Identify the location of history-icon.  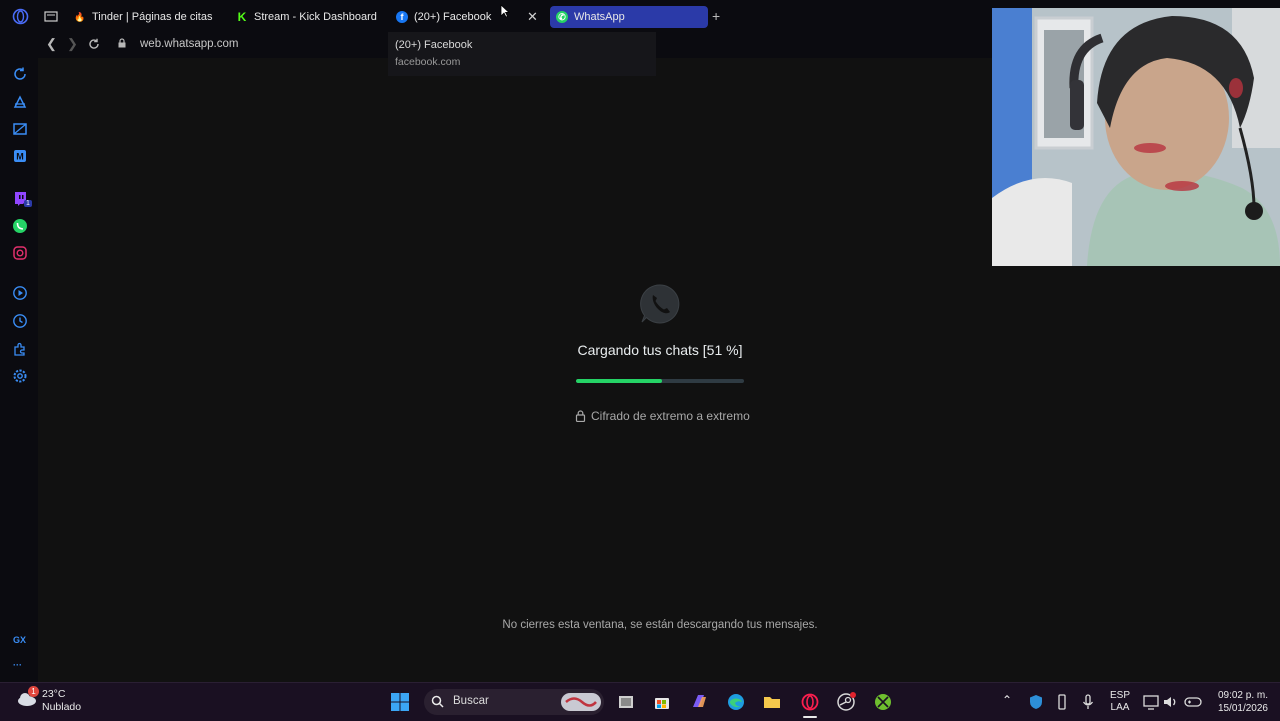
(20, 321).